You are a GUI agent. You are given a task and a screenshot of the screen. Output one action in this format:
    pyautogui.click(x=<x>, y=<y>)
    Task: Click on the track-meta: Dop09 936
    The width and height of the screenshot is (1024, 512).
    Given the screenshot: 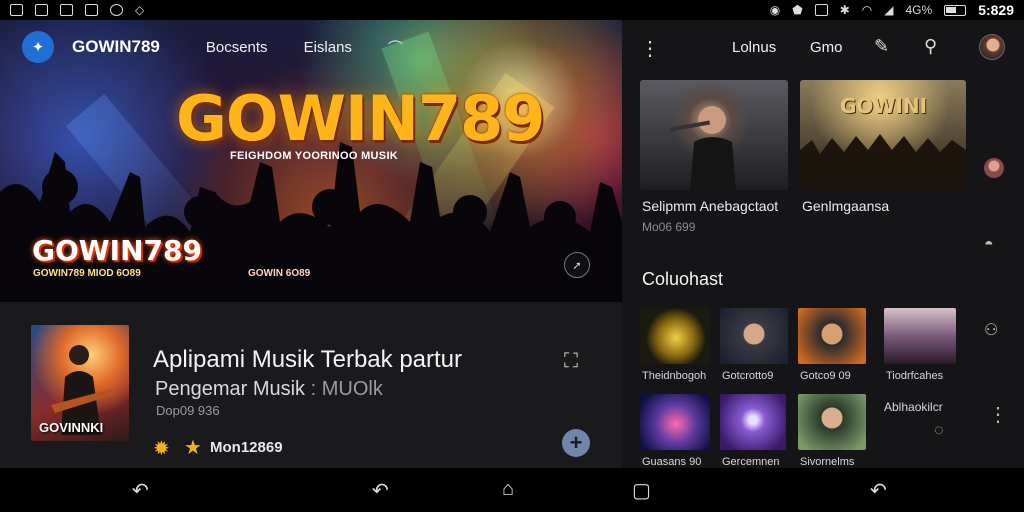 What is the action you would take?
    pyautogui.click(x=188, y=410)
    